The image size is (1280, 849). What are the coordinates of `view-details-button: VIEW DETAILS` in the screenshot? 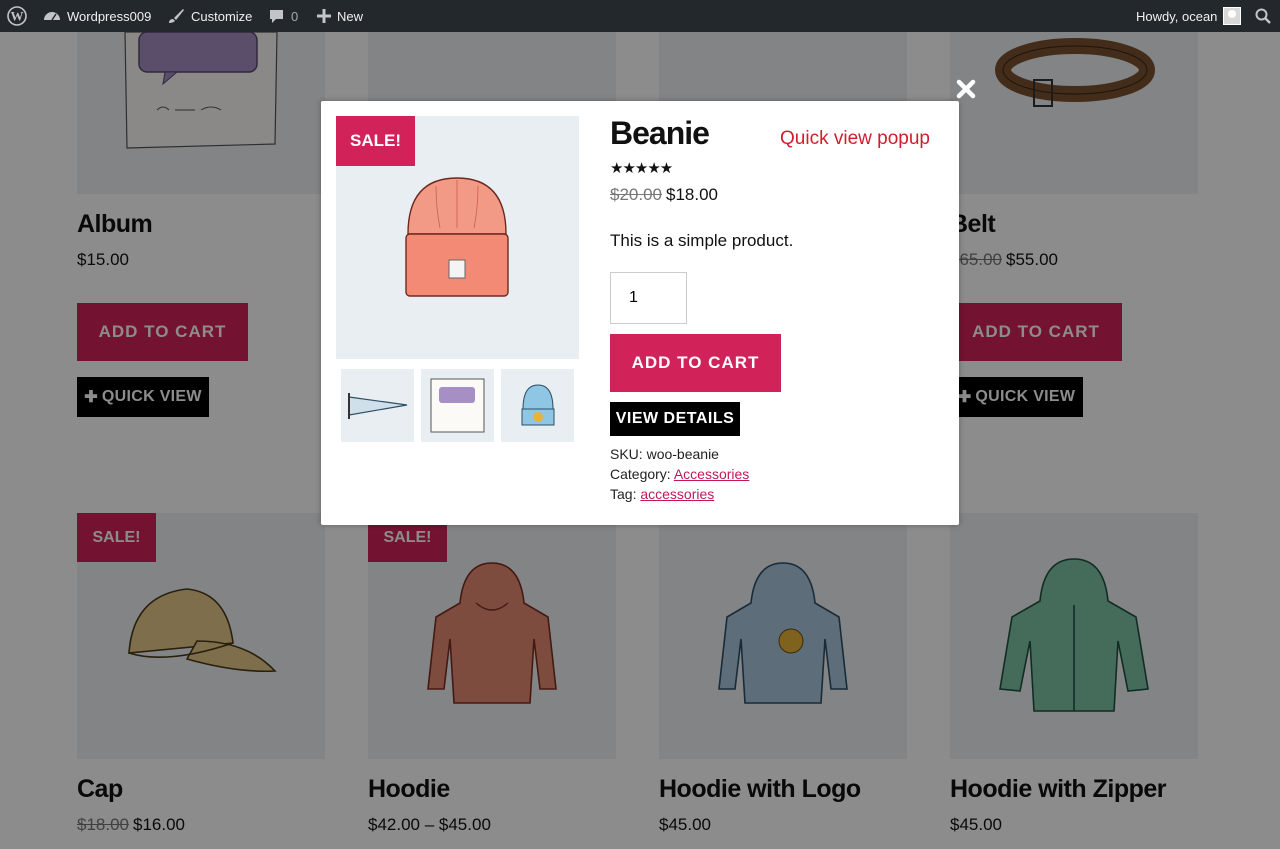 It's located at (675, 419).